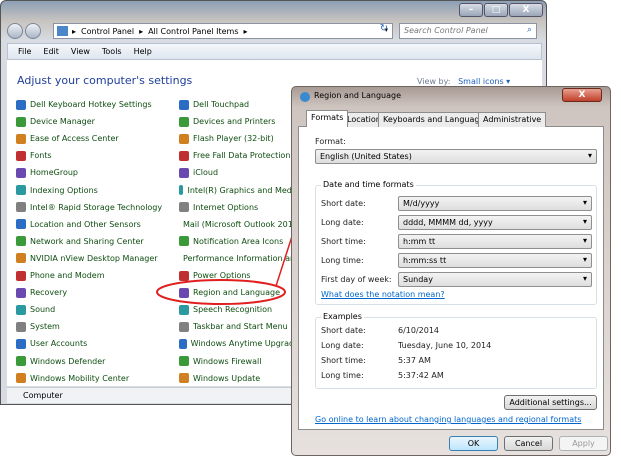 The height and width of the screenshot is (464, 621). I want to click on date-time-group-title: Date and time formats, so click(368, 184).